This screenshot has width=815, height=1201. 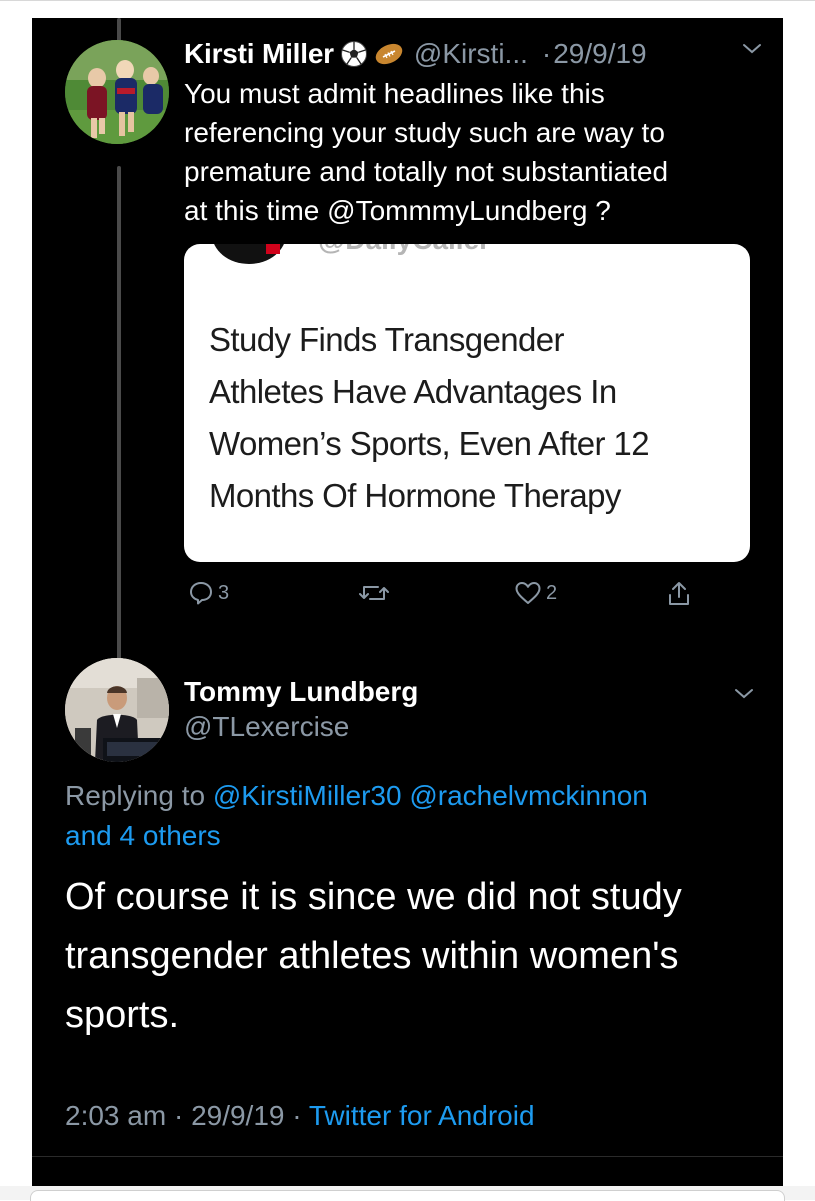 I want to click on client-link: Twitter for Android, so click(x=422, y=1115).